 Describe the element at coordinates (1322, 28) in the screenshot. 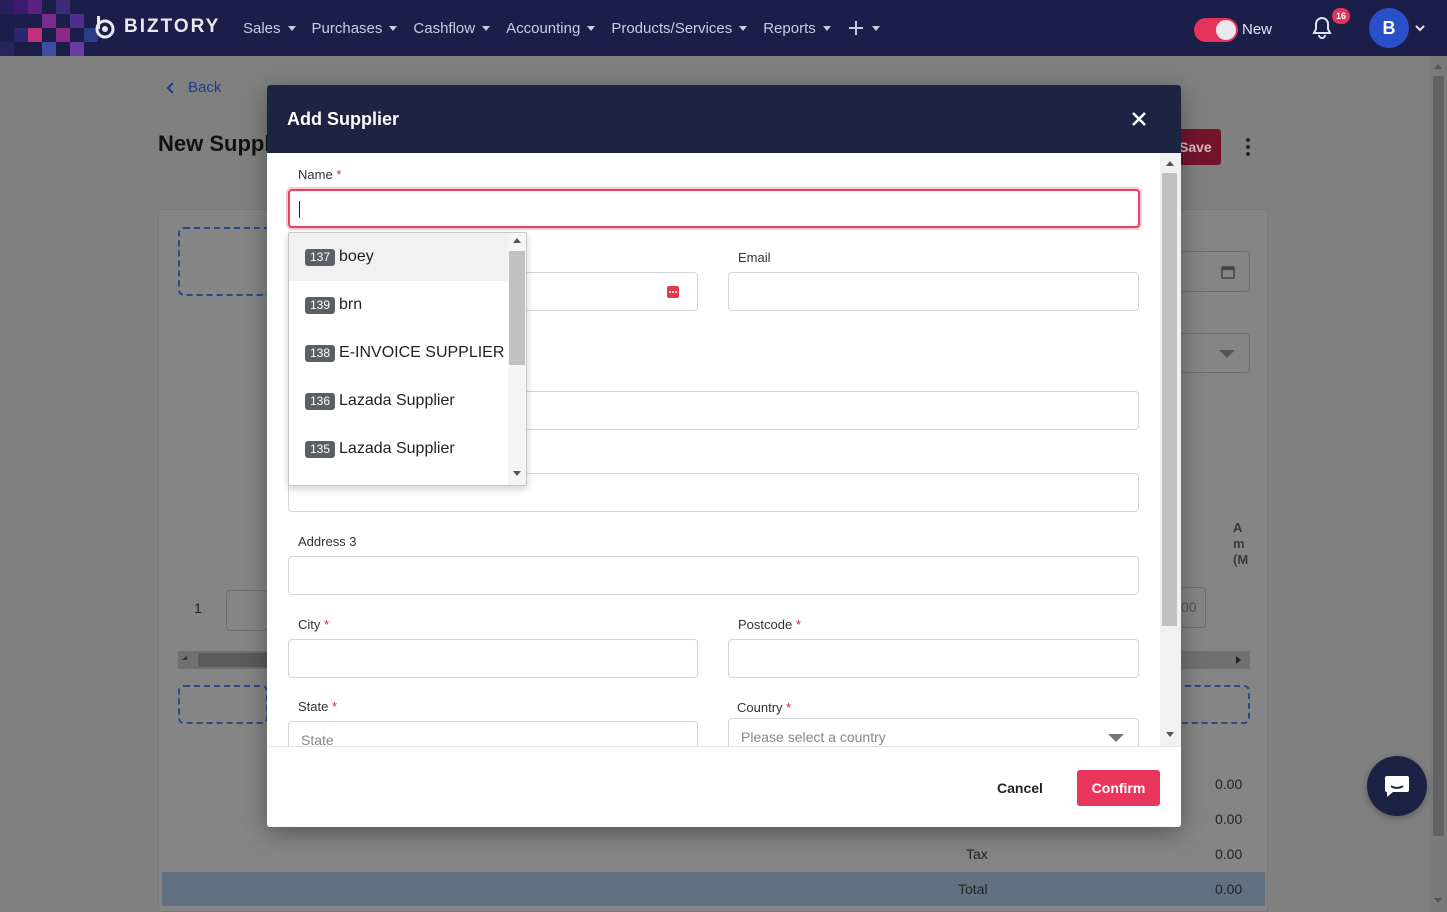

I see `bell-icon` at that location.